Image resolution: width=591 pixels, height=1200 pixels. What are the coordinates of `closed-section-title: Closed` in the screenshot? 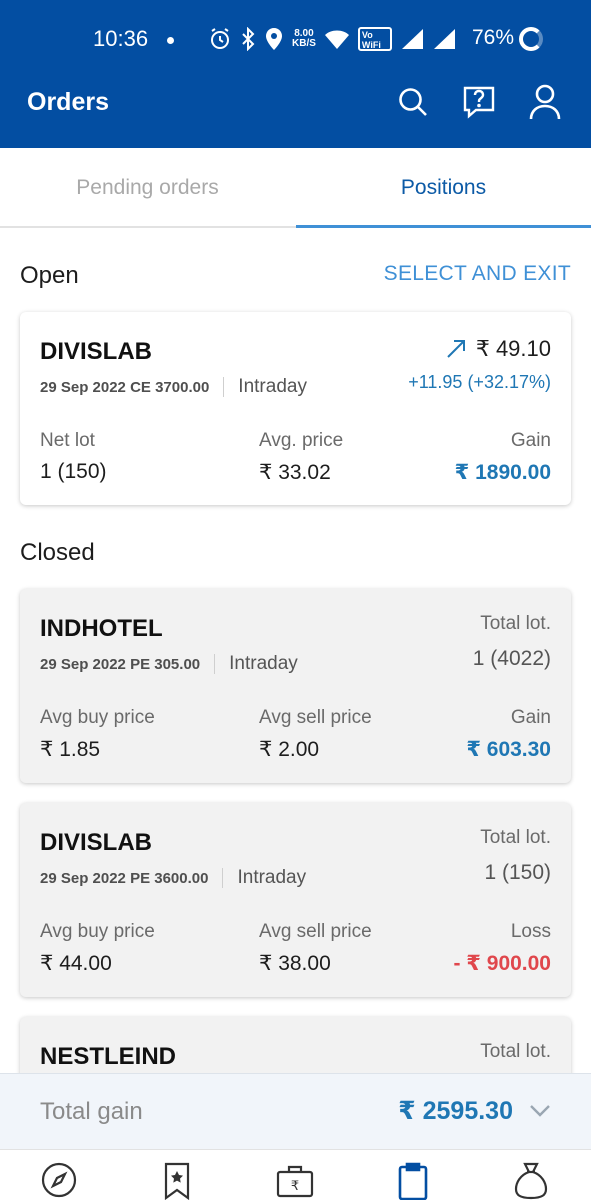 It's located at (57, 552).